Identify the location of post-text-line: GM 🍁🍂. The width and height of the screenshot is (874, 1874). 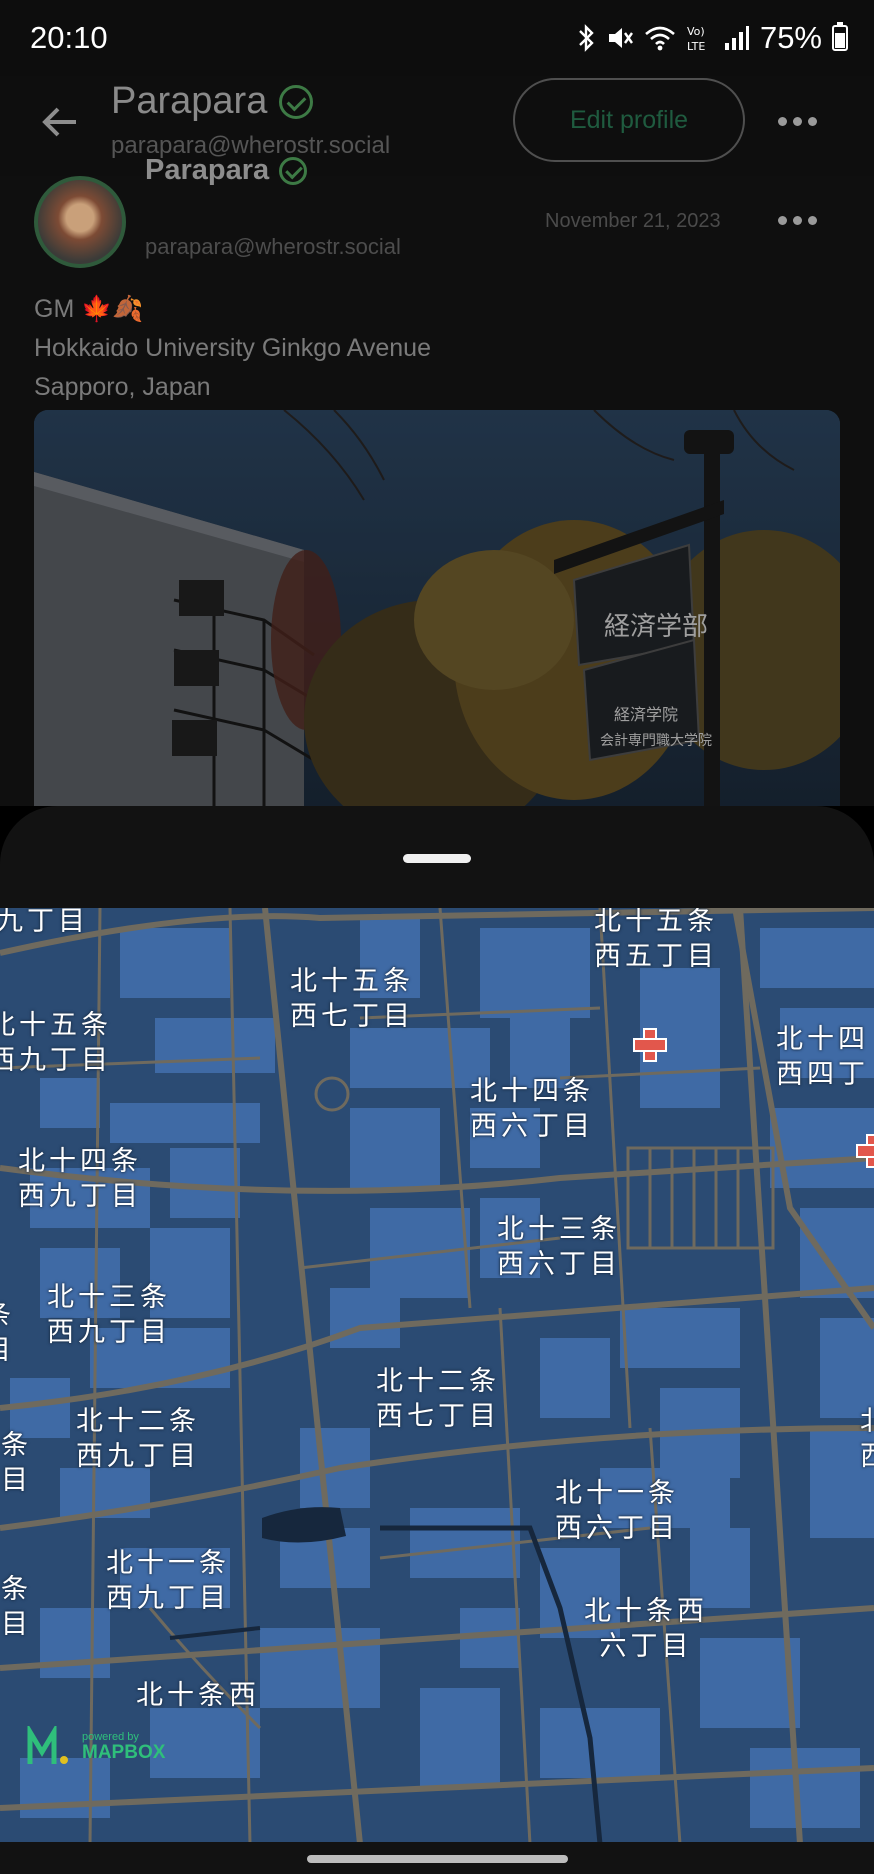
(89, 309).